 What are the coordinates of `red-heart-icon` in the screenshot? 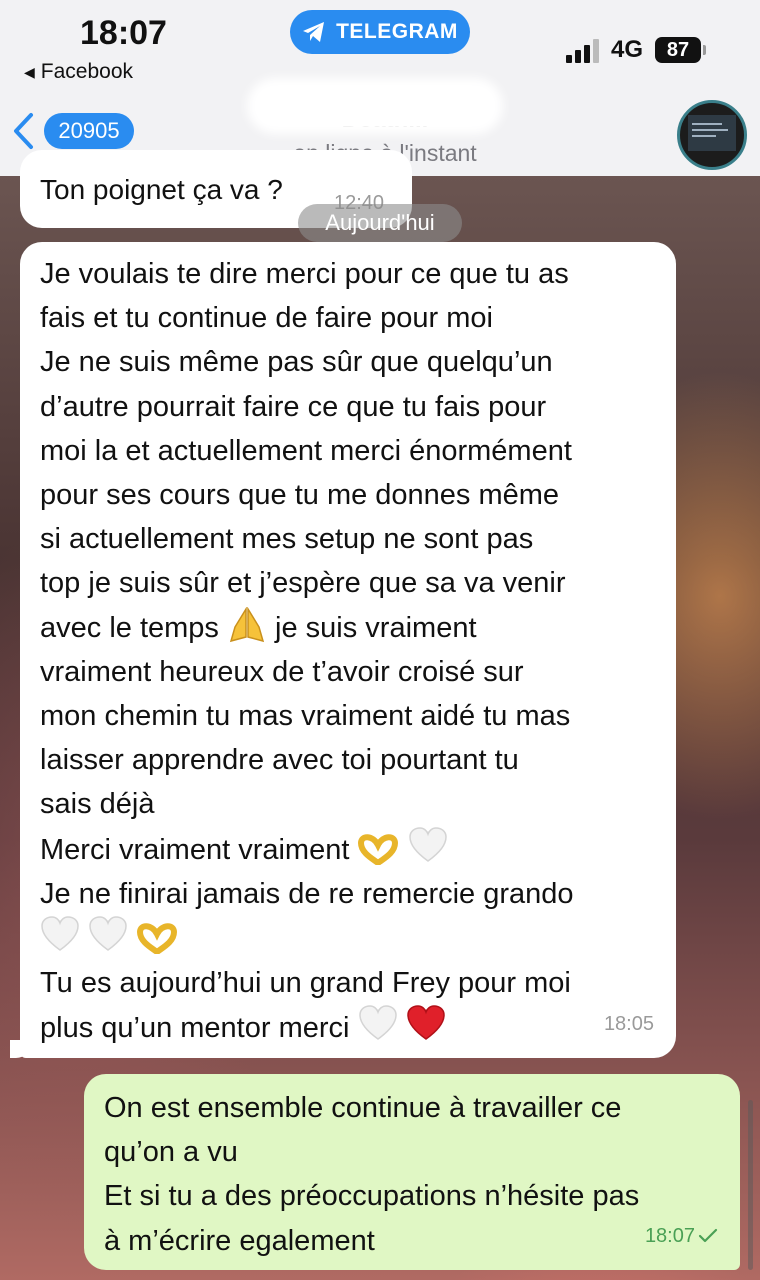 It's located at (425, 1023).